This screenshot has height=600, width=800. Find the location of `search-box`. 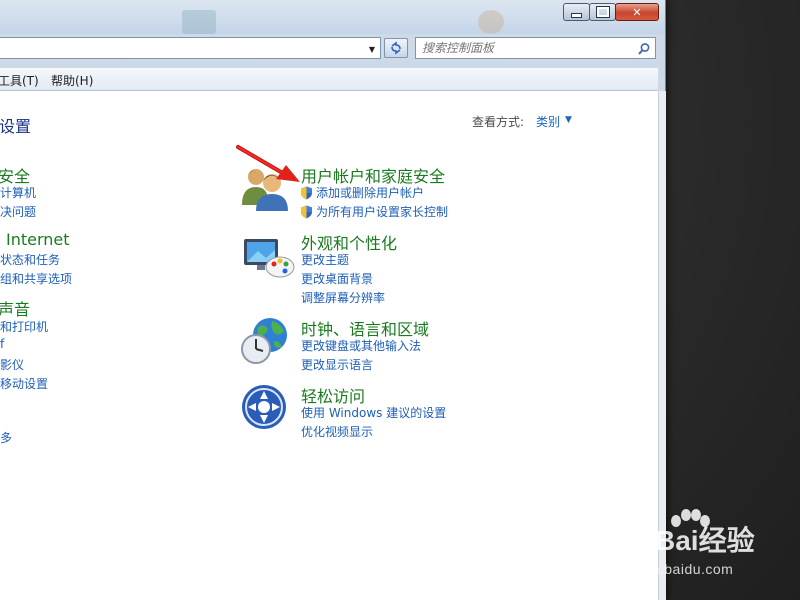

search-box is located at coordinates (535, 48).